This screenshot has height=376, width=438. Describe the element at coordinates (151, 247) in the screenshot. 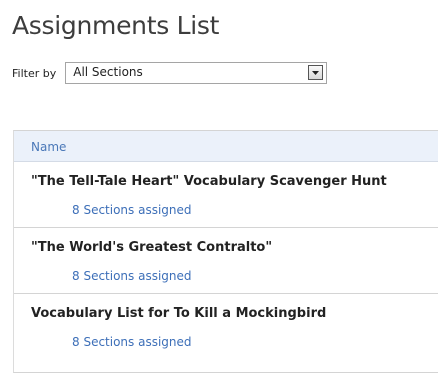

I see `assignment-title: "The World's Greatest Contralto"` at that location.